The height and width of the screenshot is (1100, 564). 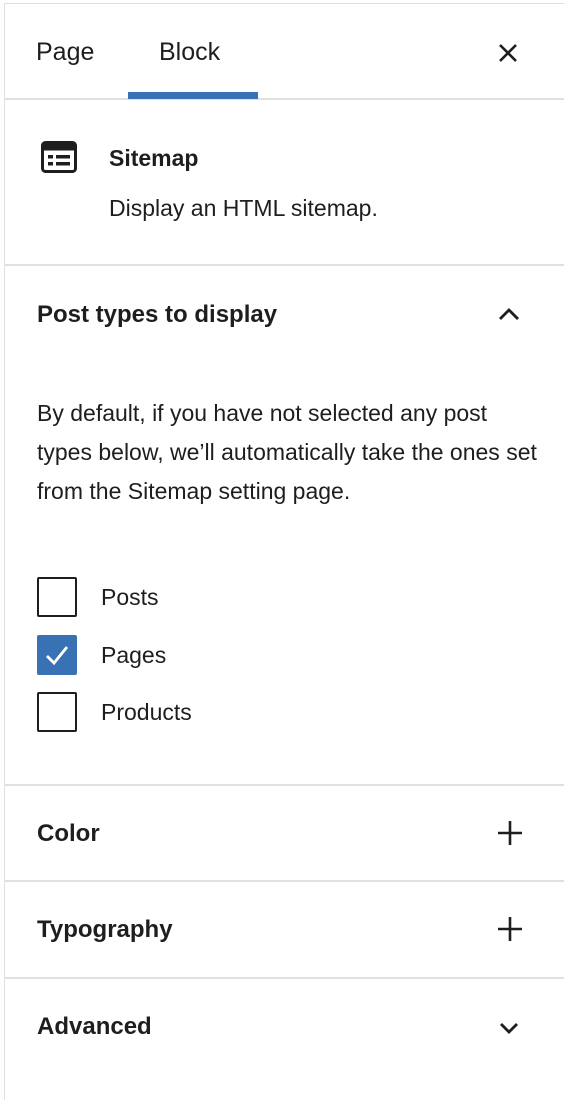 What do you see at coordinates (237, 712) in the screenshot?
I see `checkbox-products: Products` at bounding box center [237, 712].